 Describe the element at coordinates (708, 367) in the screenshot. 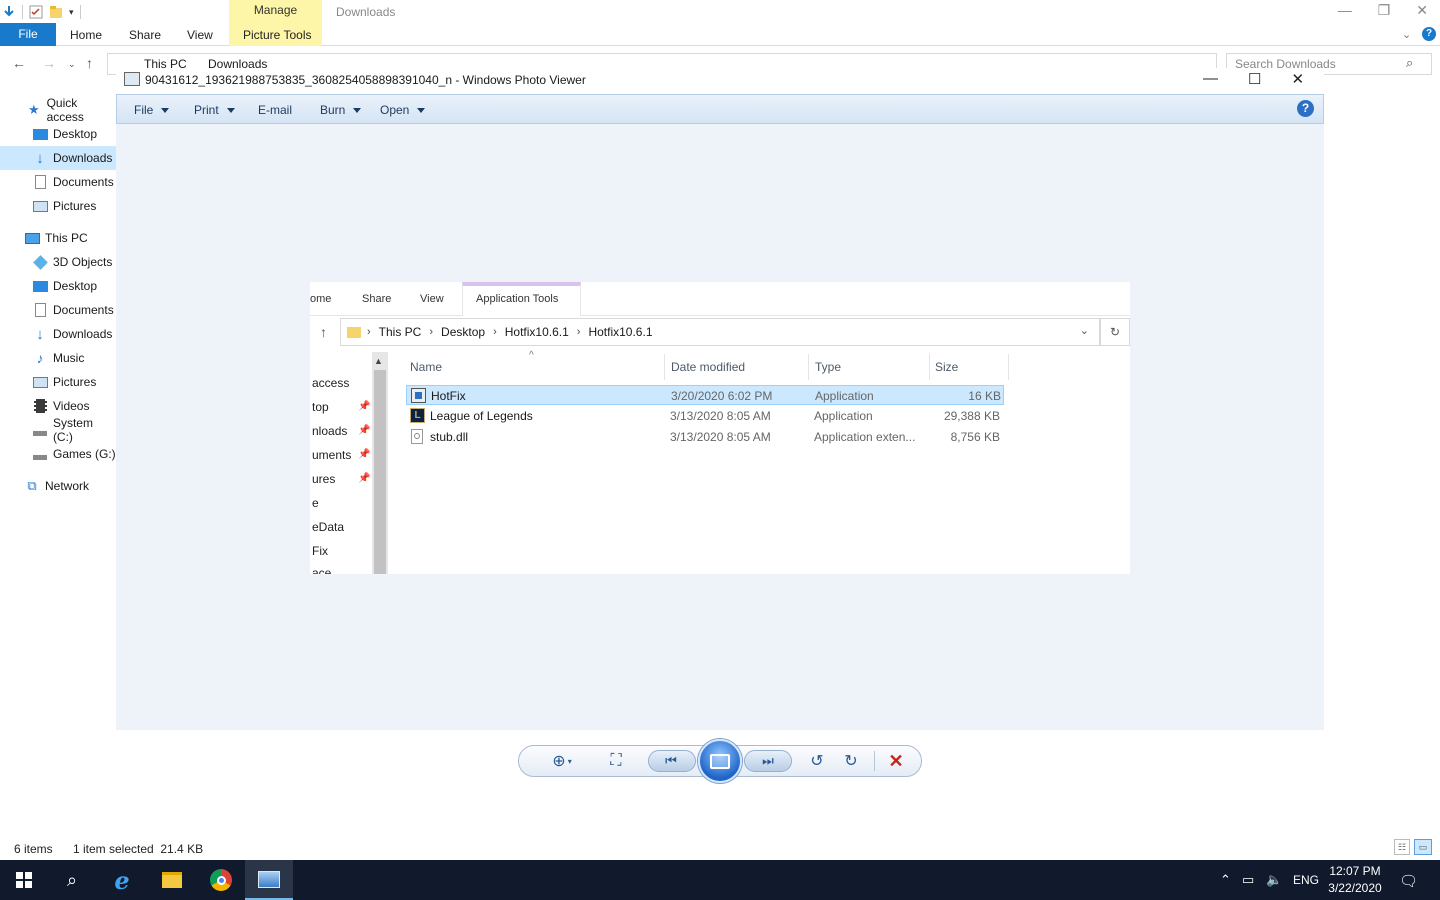

I see `image-col-date: Date modified` at that location.